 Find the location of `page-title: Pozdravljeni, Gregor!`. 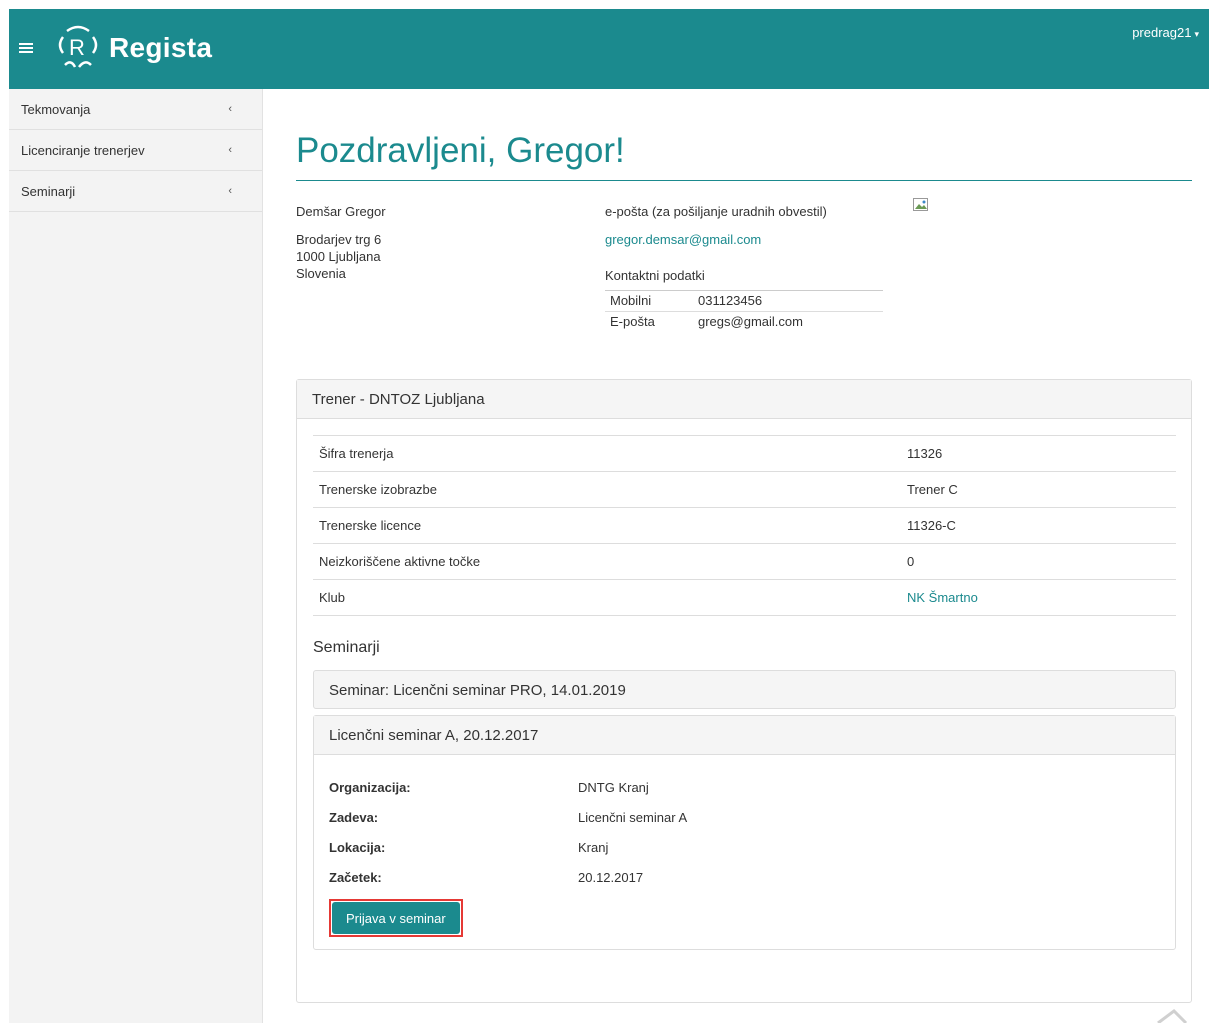

page-title: Pozdravljeni, Gregor! is located at coordinates (744, 156).